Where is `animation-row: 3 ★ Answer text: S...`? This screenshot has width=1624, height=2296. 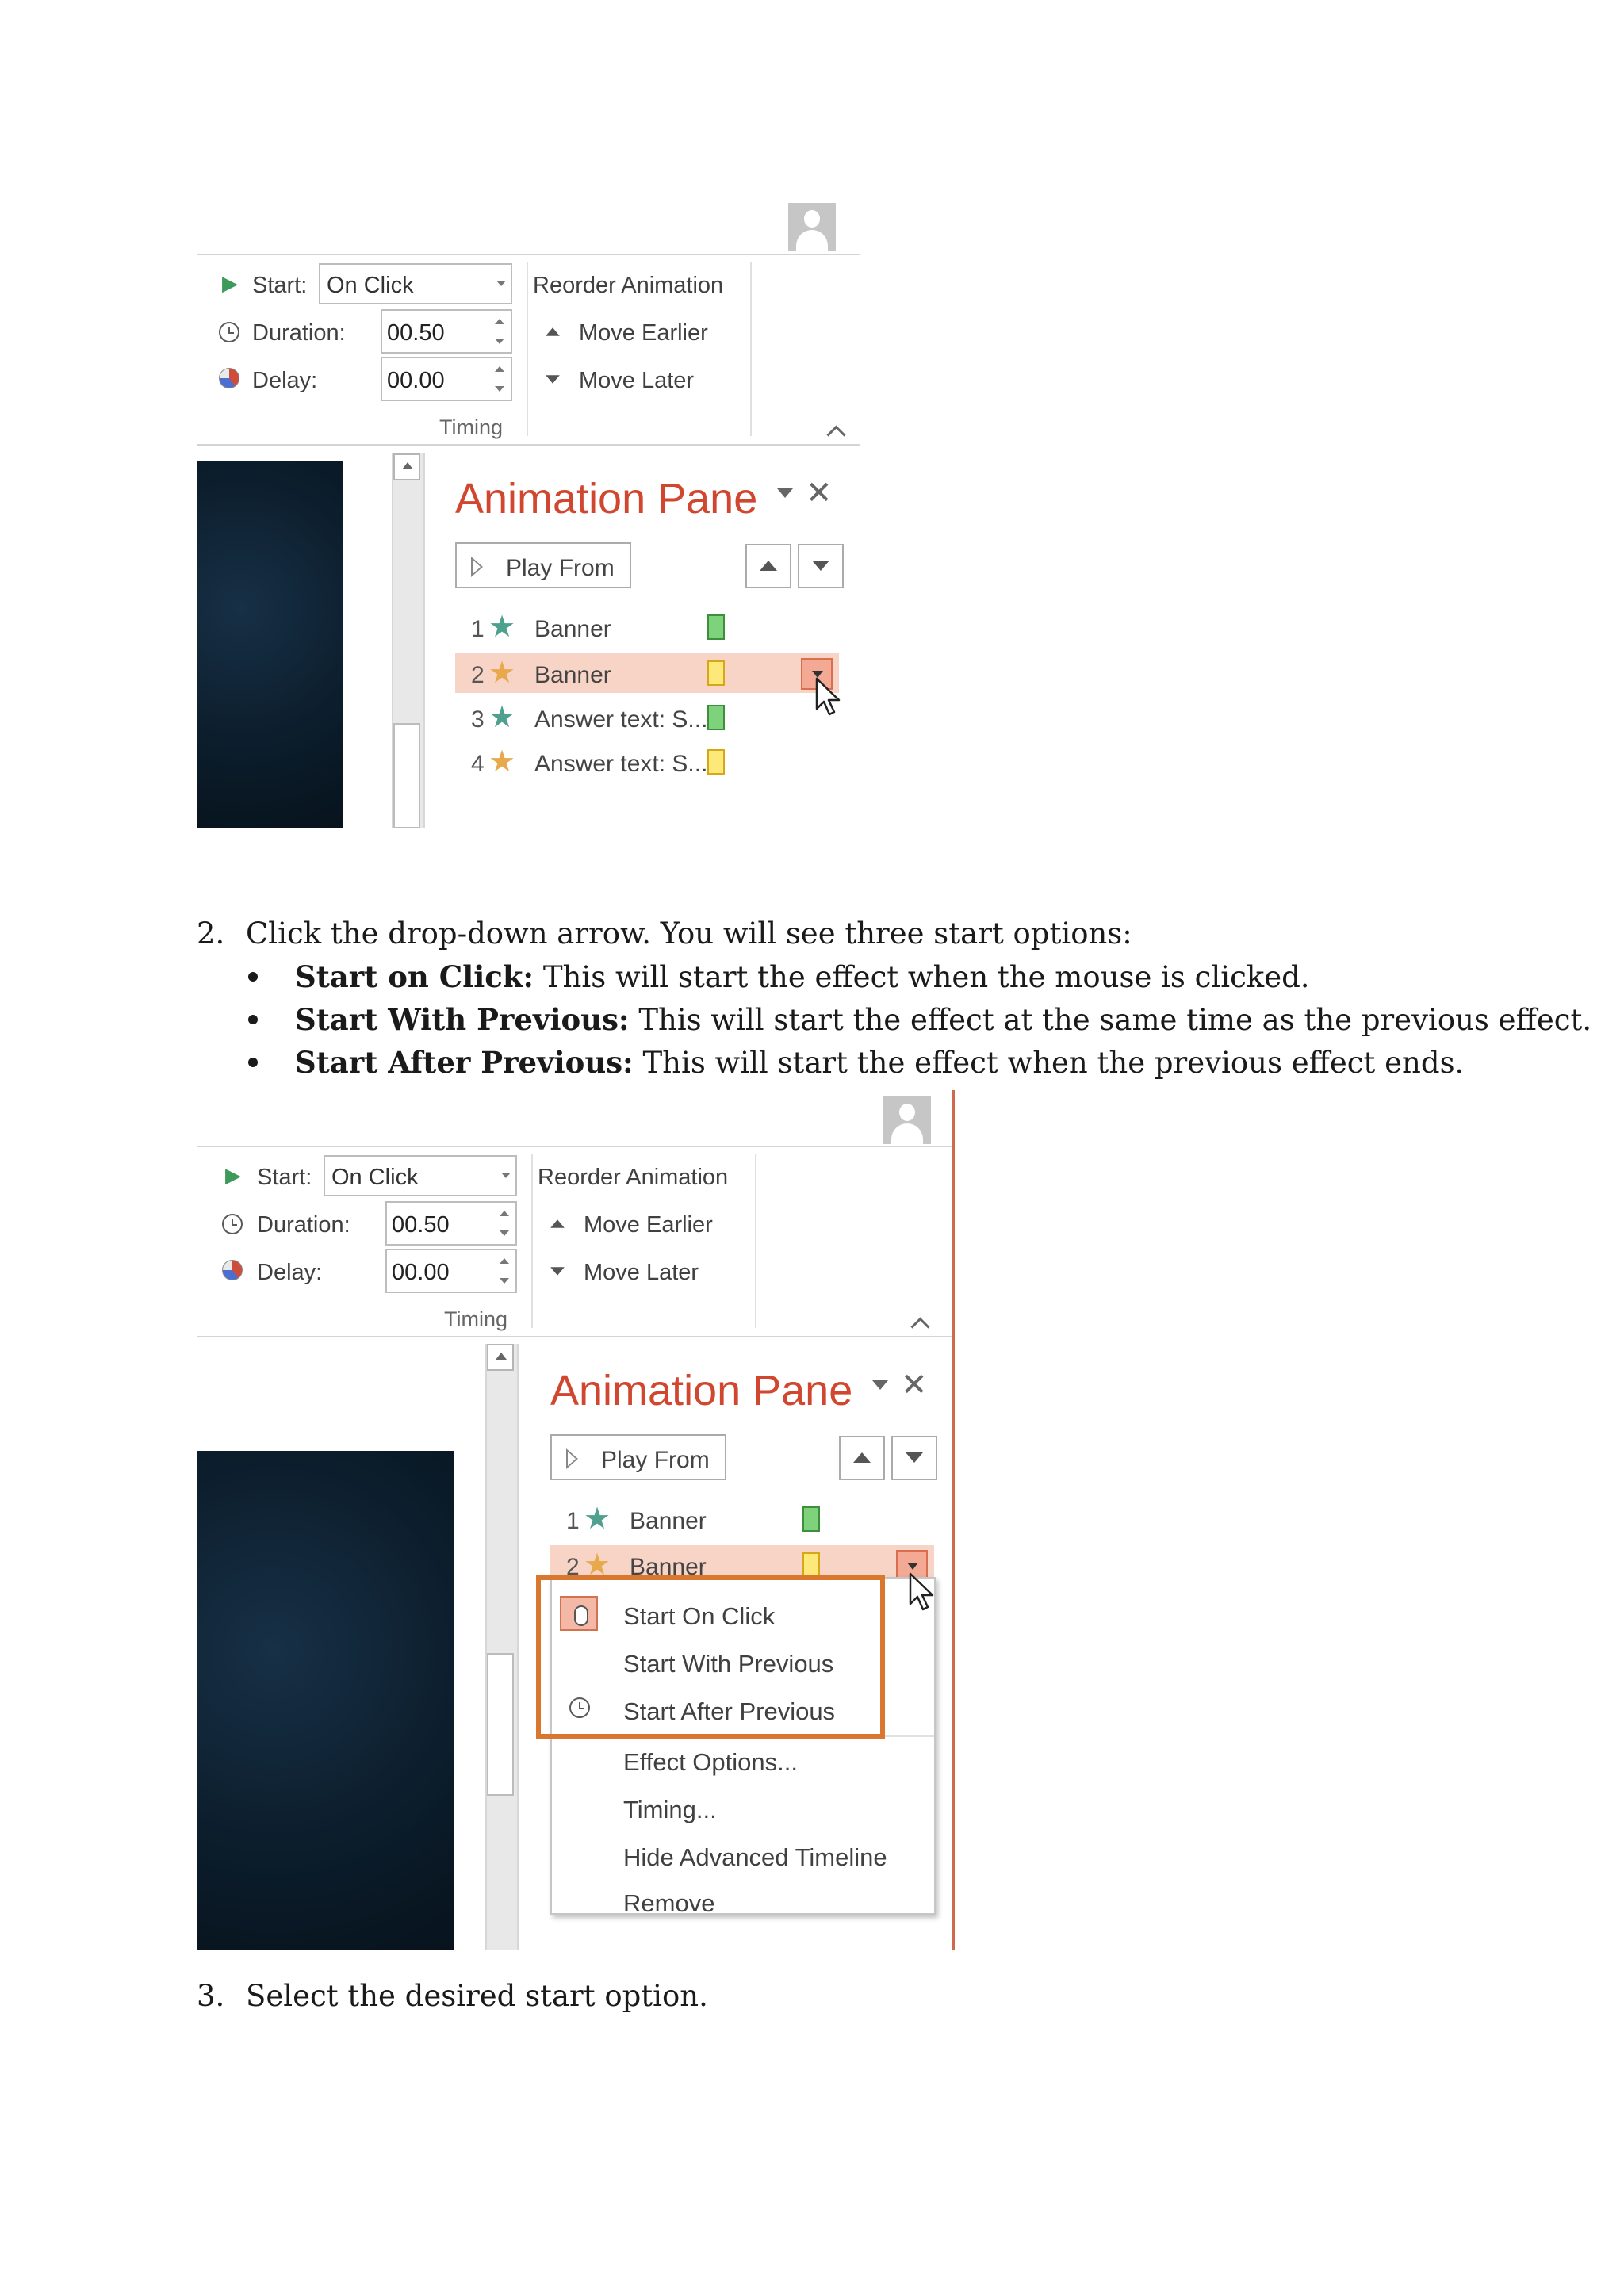 animation-row: 3 ★ Answer text: S... is located at coordinates (647, 717).